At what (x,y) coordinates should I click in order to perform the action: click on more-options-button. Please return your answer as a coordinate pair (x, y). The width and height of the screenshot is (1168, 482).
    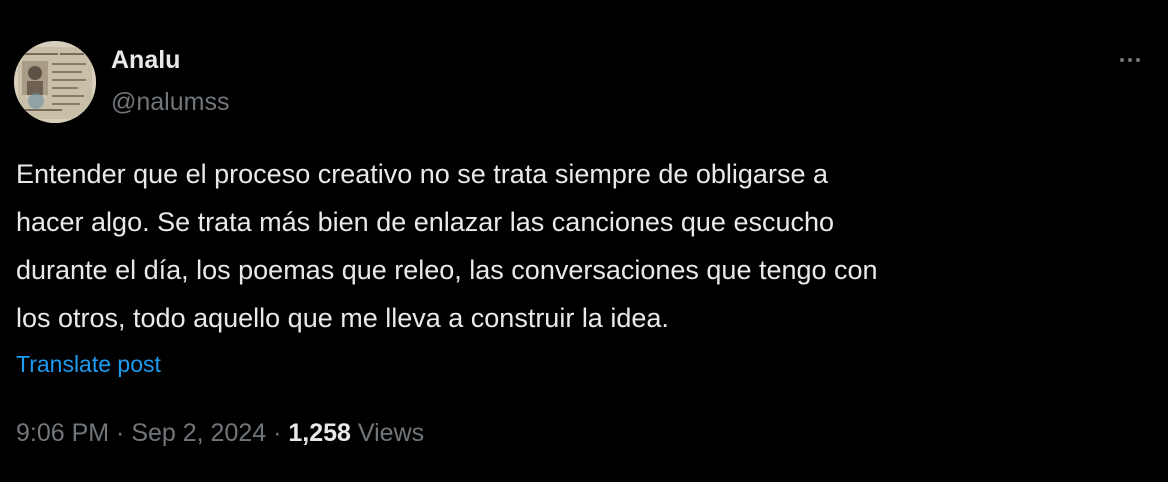
    Looking at the image, I should click on (1130, 60).